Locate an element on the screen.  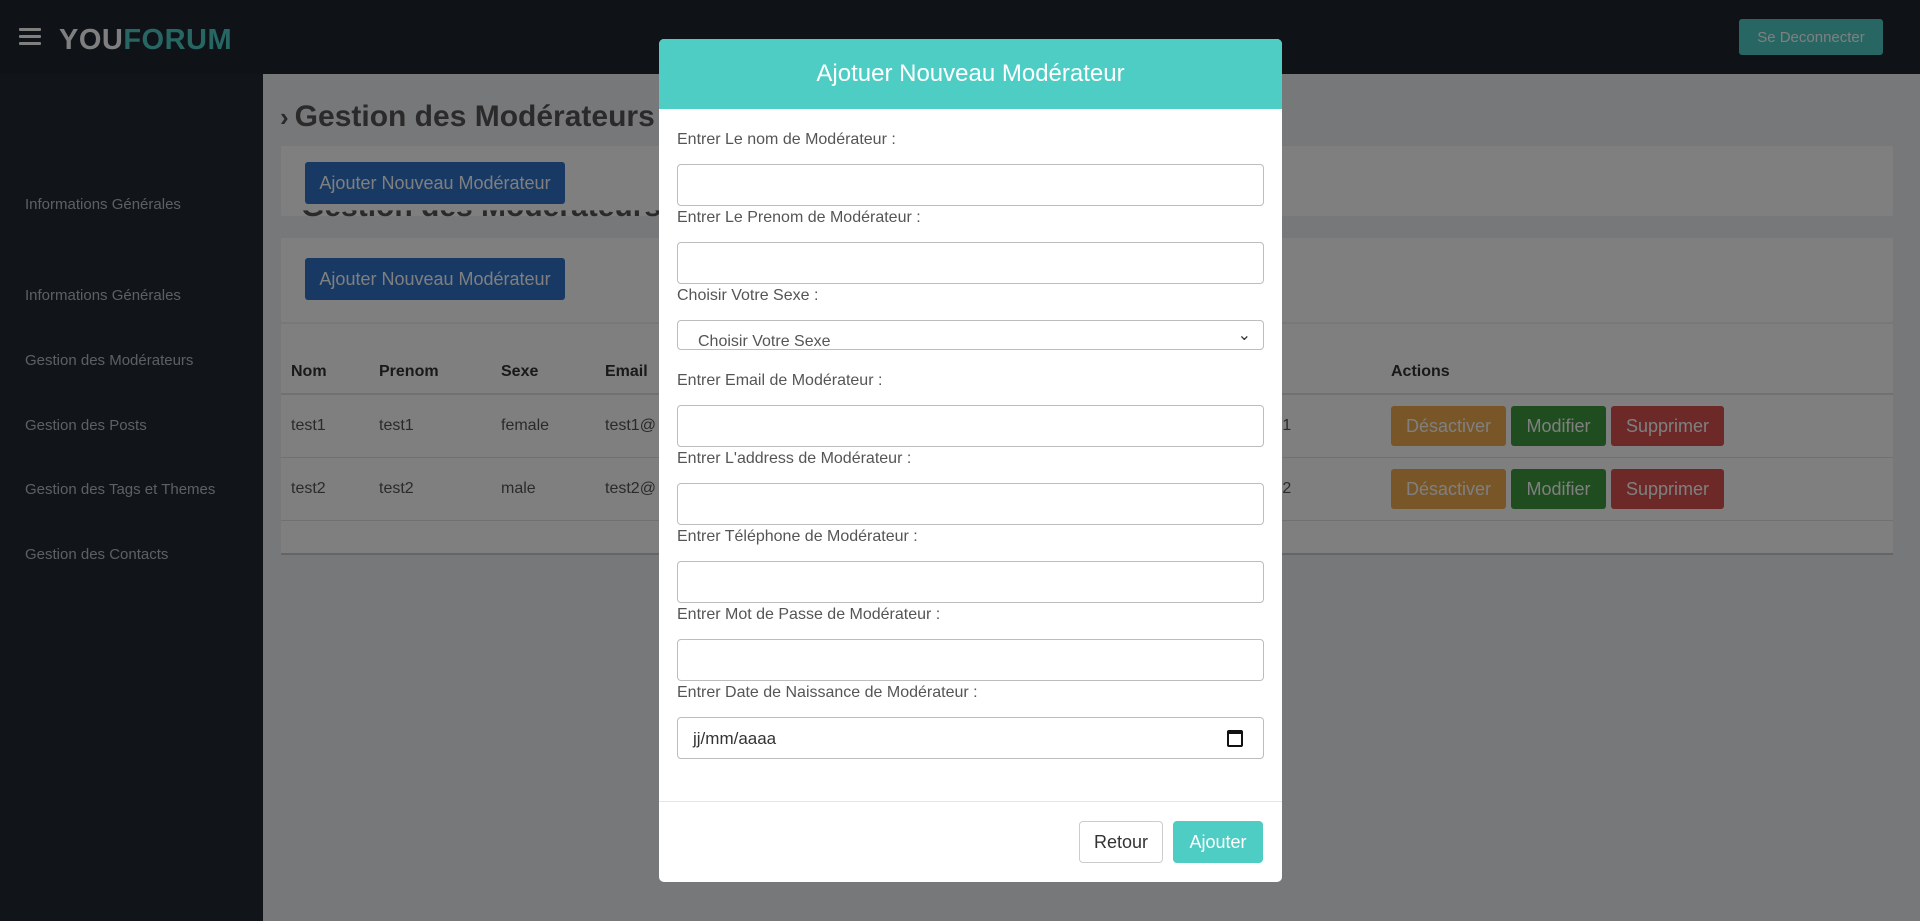
prenom-input is located at coordinates (970, 263).